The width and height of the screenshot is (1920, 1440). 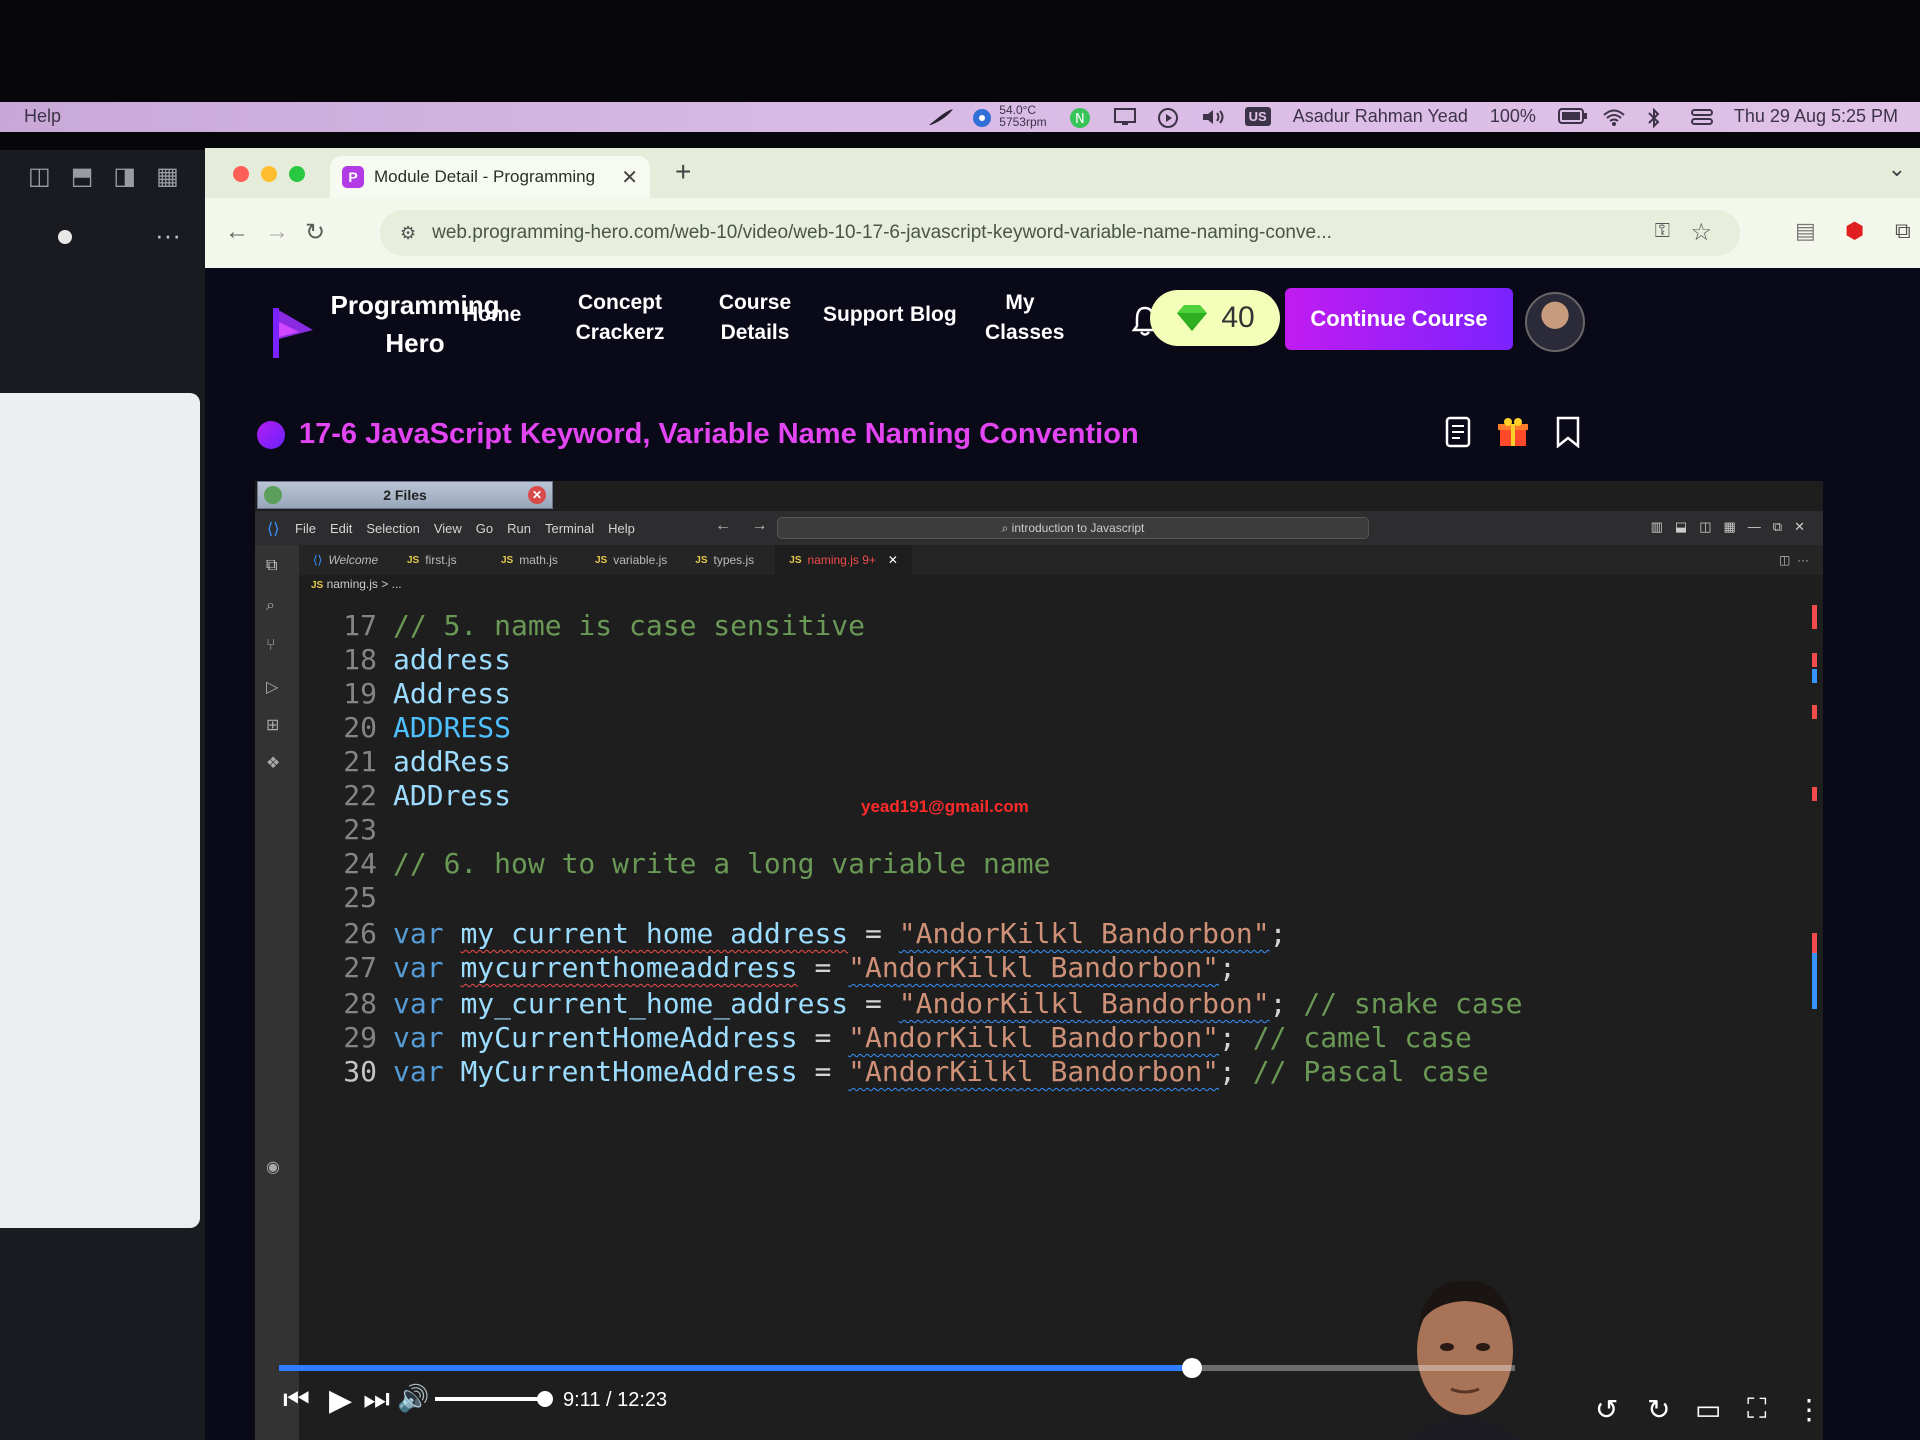 What do you see at coordinates (269, 174) in the screenshot?
I see `minimize-window-icon` at bounding box center [269, 174].